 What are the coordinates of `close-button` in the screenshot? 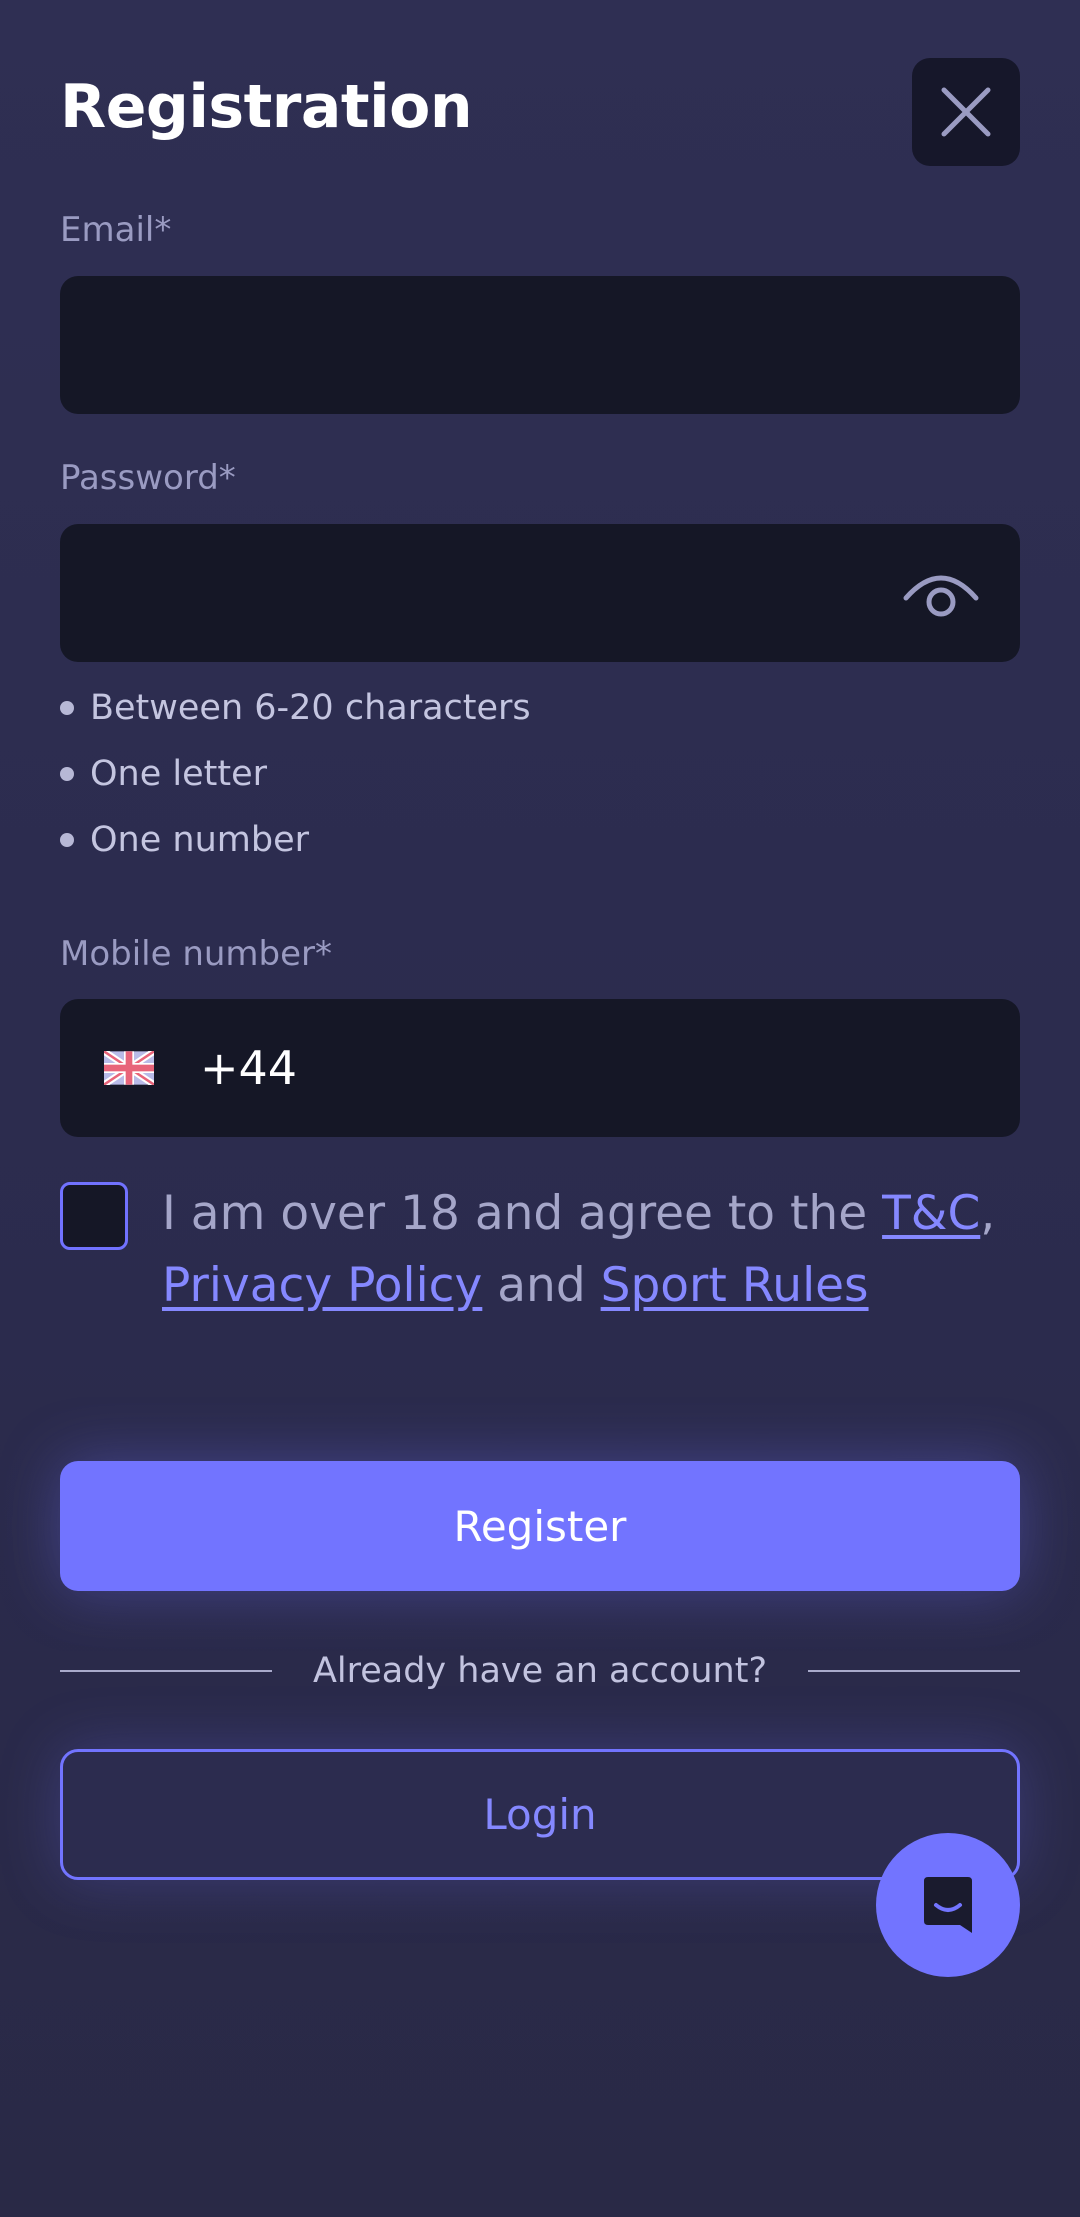 It's located at (966, 112).